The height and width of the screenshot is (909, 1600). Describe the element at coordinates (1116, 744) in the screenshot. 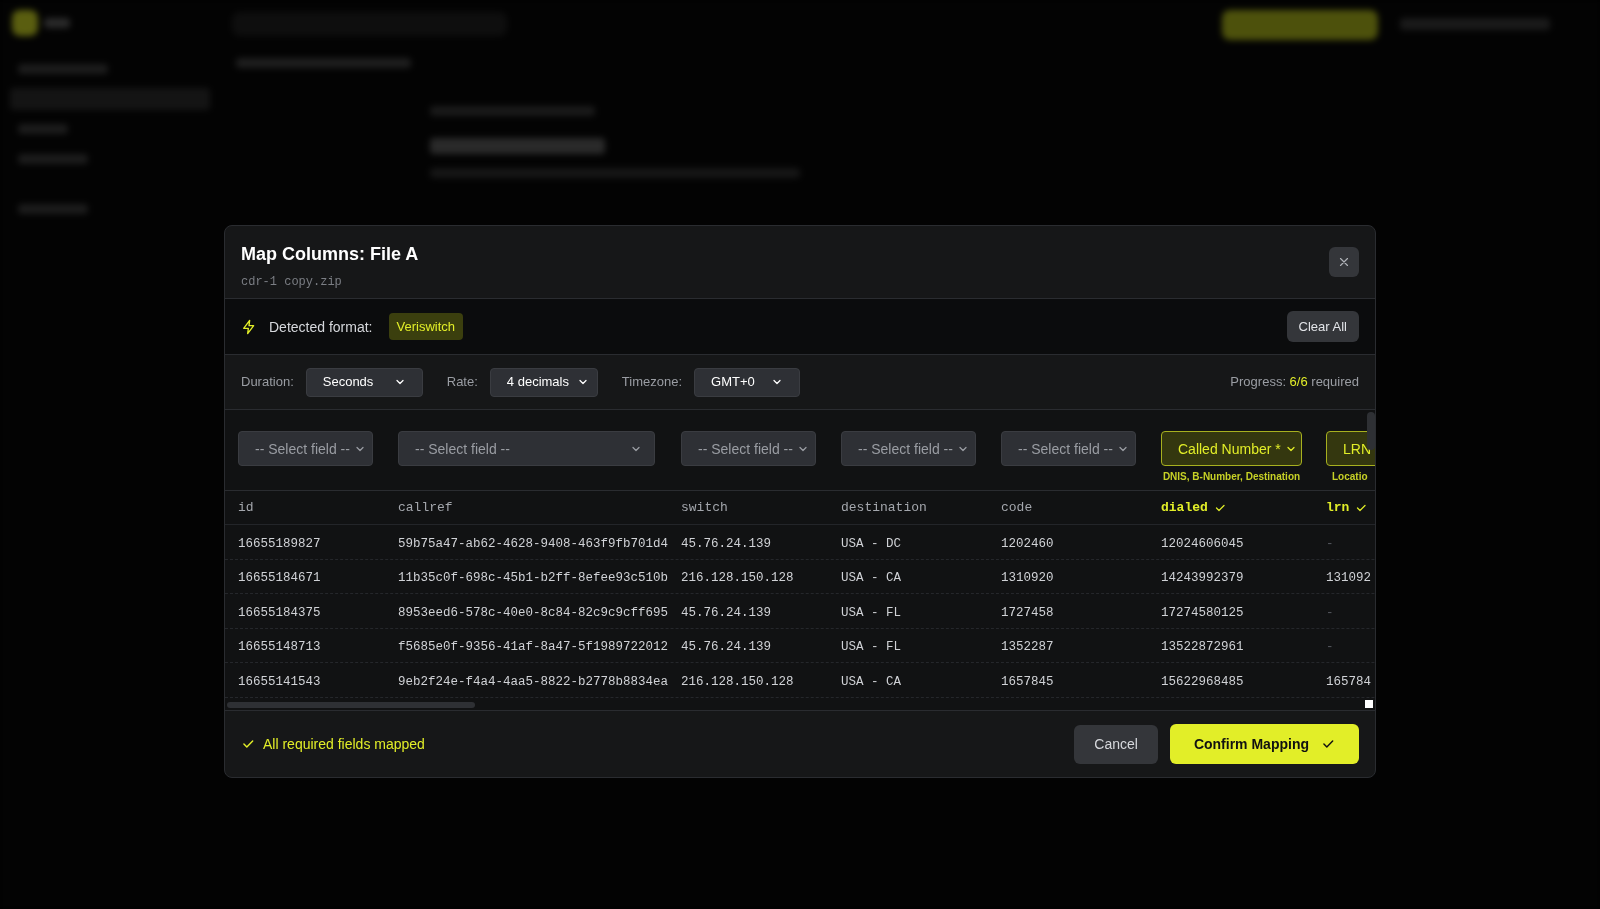

I see `cancel-button: Cancel` at that location.